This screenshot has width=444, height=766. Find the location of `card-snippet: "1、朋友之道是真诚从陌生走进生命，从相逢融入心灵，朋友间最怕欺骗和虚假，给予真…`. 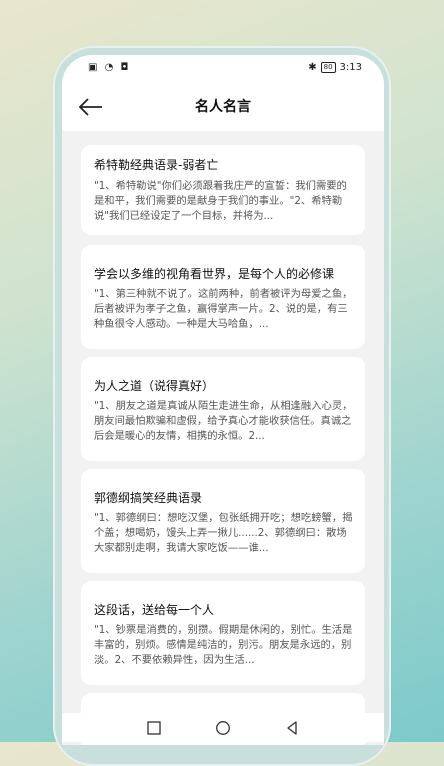

card-snippet: "1、朋友之道是真诚从陌生走进生命，从相逢融入心灵，朋友间最怕欺骗和虚假，给予真… is located at coordinates (223, 421).